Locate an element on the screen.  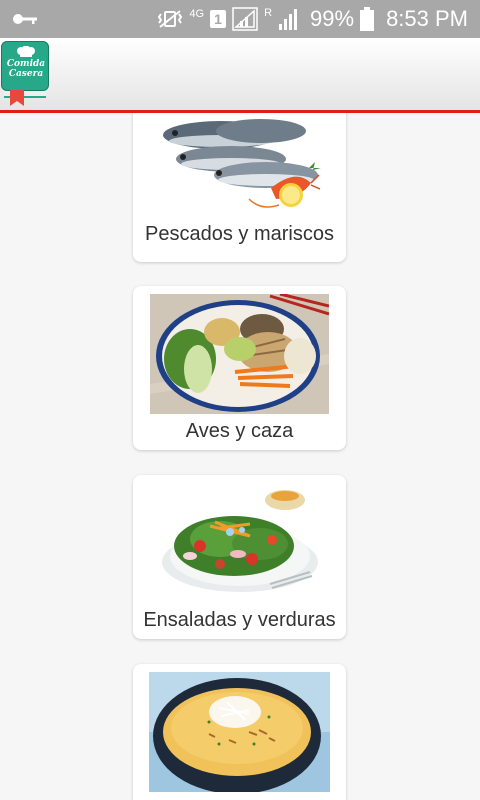
app-logo: Comida Casera is located at coordinates (25, 74).